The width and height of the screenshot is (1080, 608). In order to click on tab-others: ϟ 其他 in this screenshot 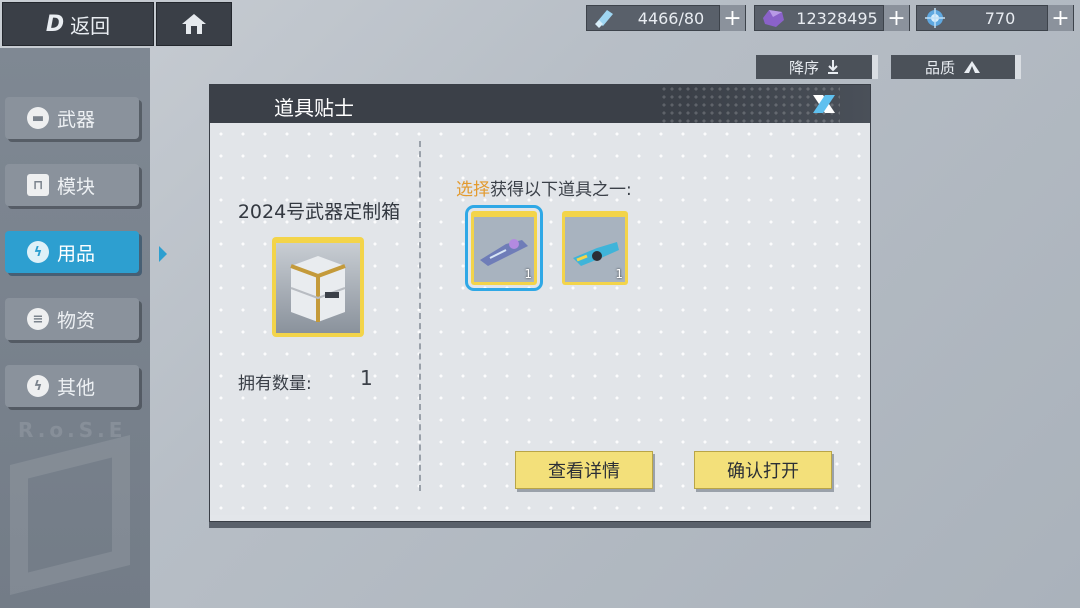, I will do `click(72, 386)`.